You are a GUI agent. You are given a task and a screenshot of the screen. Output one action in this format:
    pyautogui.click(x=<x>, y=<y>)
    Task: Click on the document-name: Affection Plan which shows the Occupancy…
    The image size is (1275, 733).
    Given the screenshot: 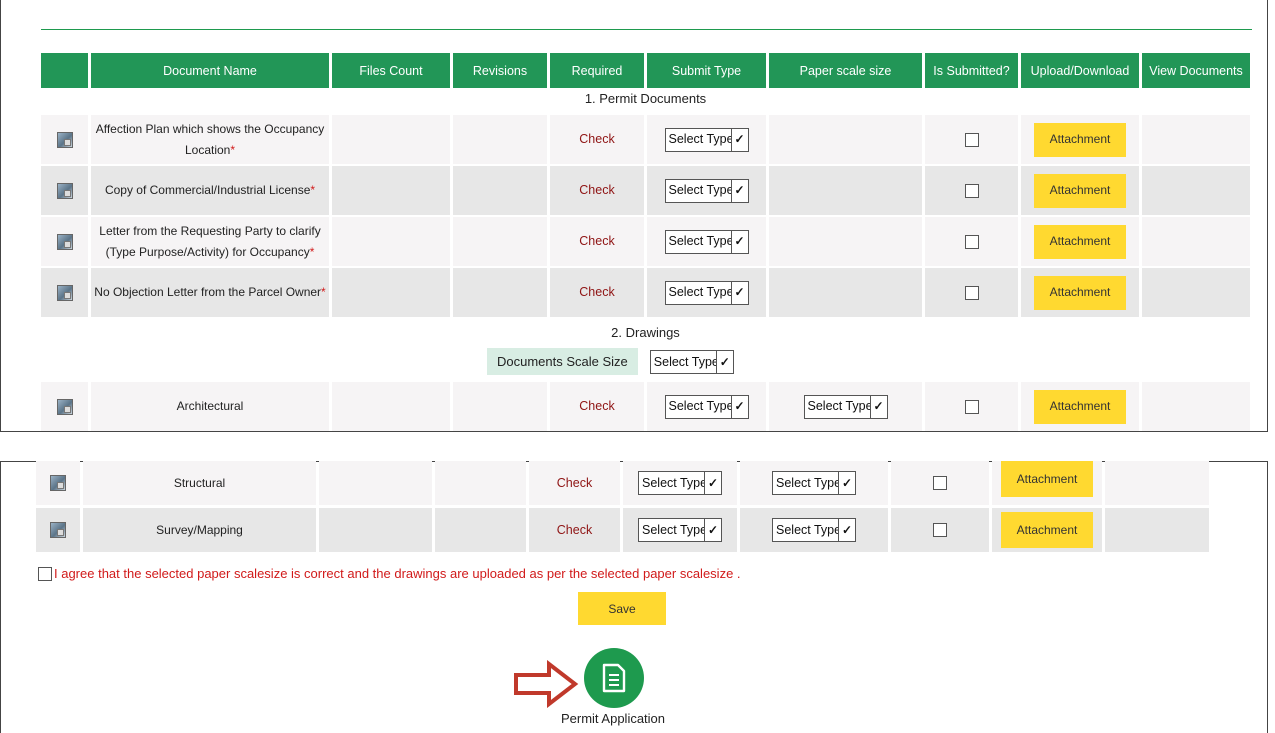 What is the action you would take?
    pyautogui.click(x=210, y=139)
    